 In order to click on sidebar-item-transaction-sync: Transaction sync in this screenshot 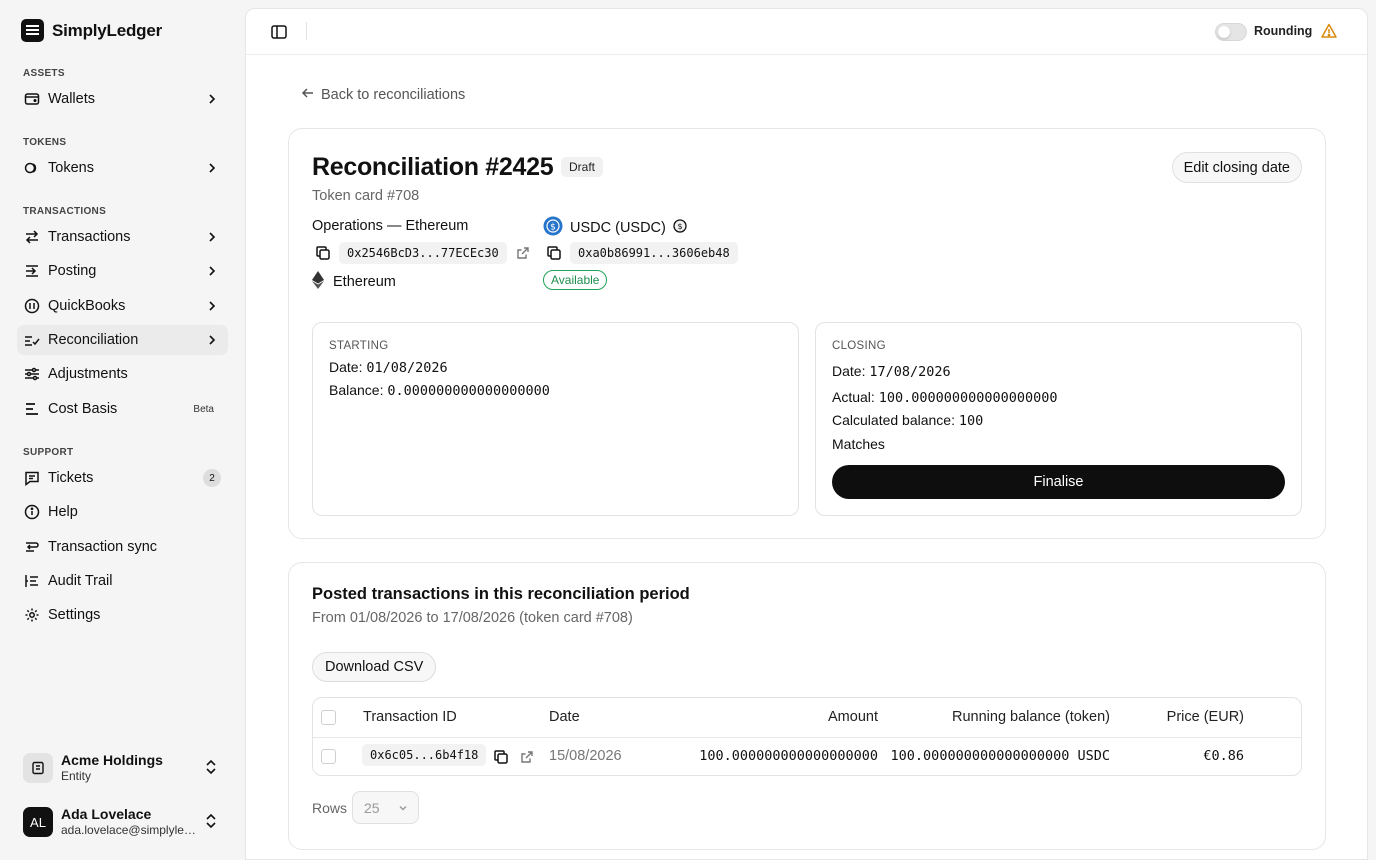, I will do `click(122, 547)`.